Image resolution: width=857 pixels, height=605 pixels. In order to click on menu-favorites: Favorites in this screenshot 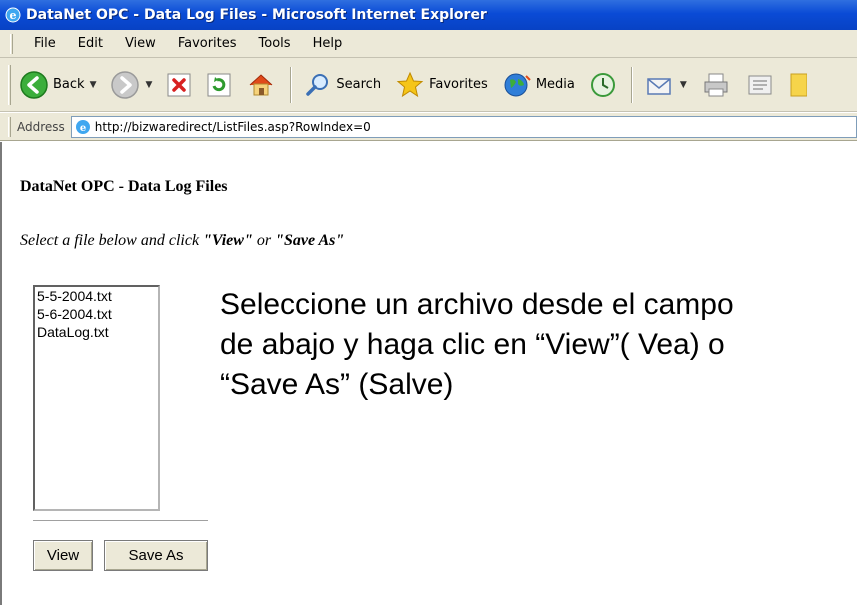, I will do `click(207, 43)`.